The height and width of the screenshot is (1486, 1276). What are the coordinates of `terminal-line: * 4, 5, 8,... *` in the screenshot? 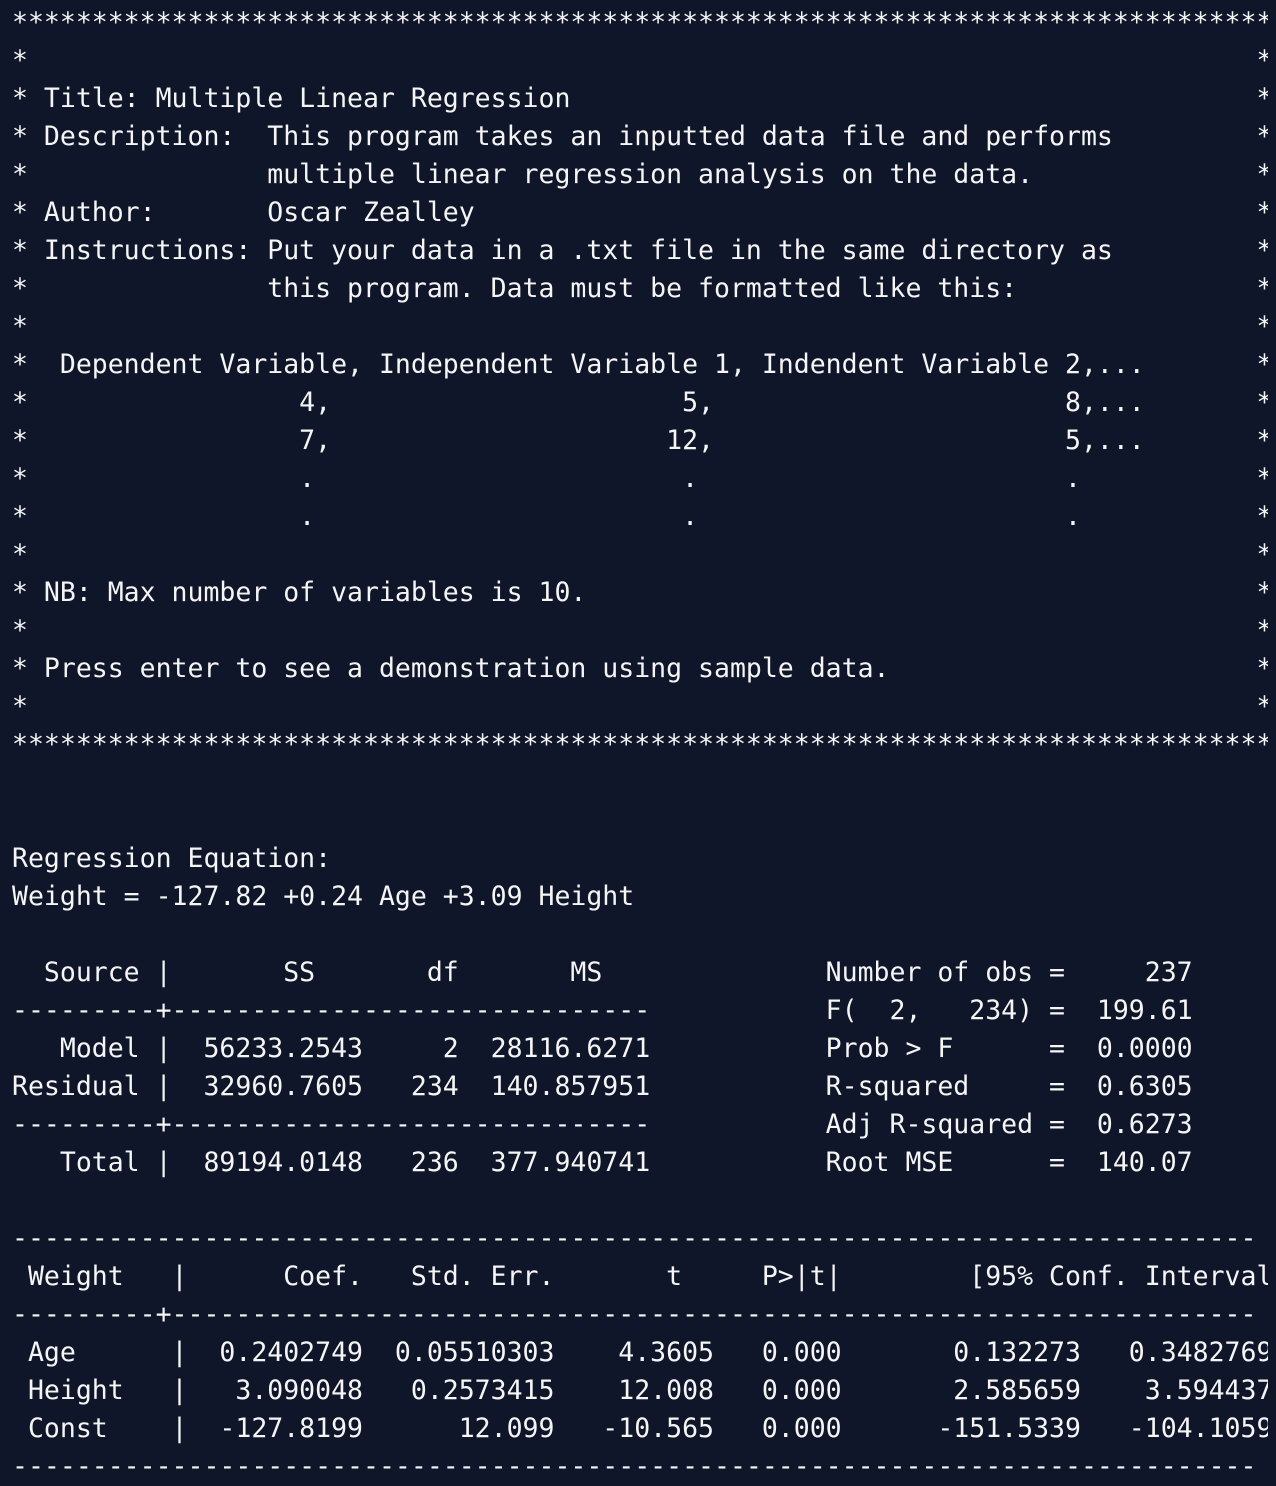 It's located at (640, 402).